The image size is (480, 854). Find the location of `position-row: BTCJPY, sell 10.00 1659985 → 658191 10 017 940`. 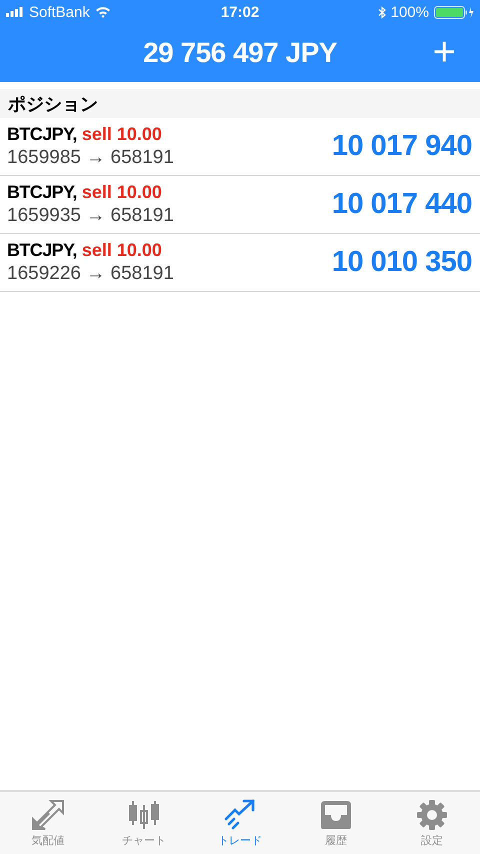

position-row: BTCJPY, sell 10.00 1659985 → 658191 10 017 940 is located at coordinates (240, 147).